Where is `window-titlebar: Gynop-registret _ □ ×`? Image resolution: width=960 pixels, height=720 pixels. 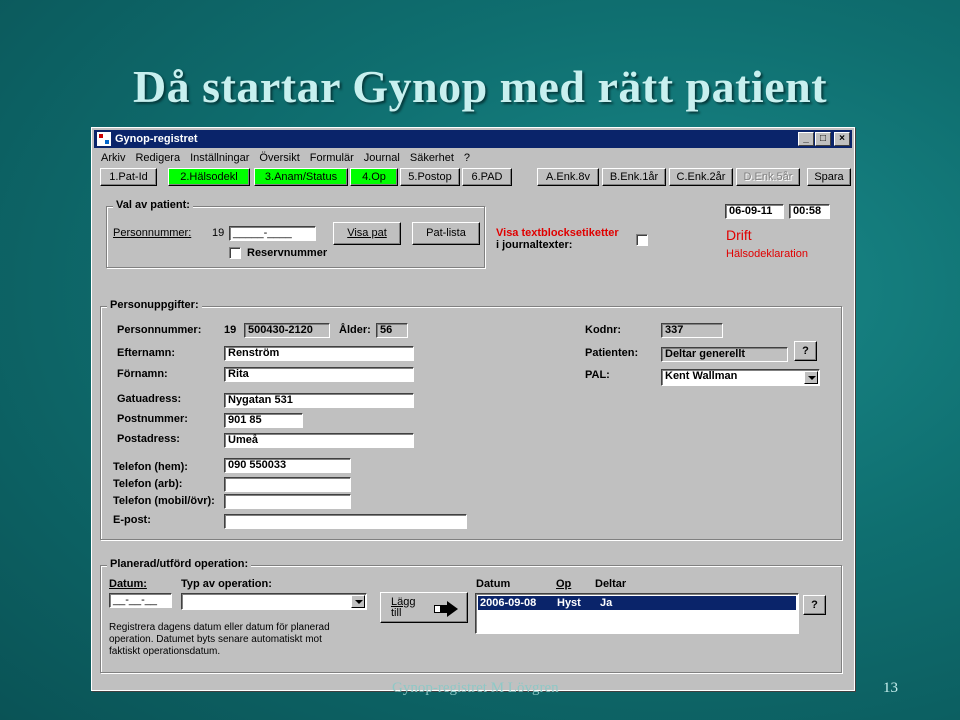
window-titlebar: Gynop-registret _ □ × is located at coordinates (473, 139).